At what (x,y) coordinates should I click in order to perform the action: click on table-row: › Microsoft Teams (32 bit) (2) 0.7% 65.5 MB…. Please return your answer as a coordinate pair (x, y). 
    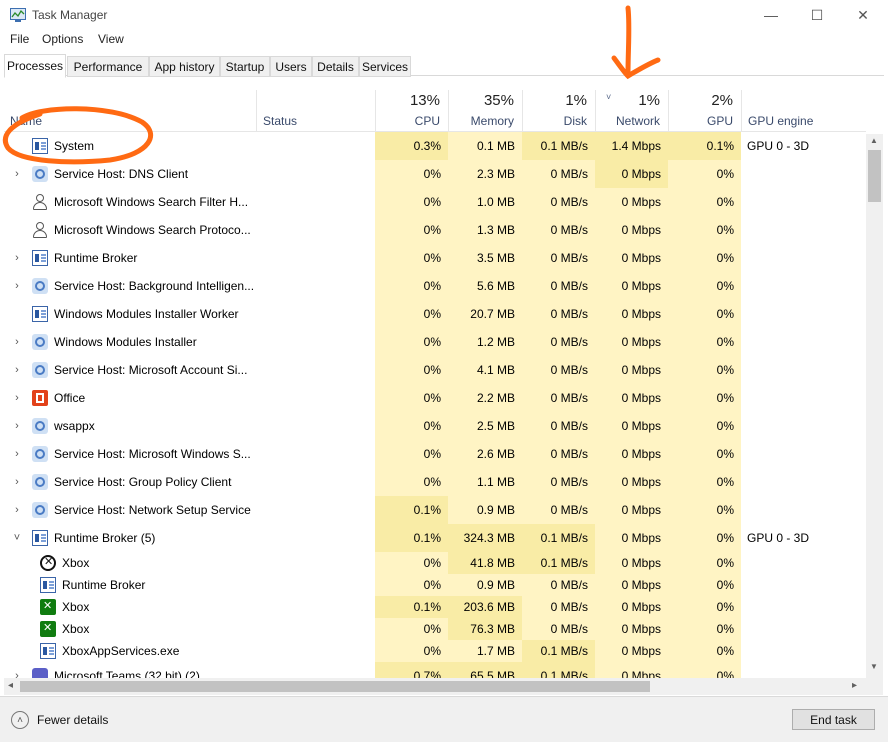
    Looking at the image, I should click on (435, 670).